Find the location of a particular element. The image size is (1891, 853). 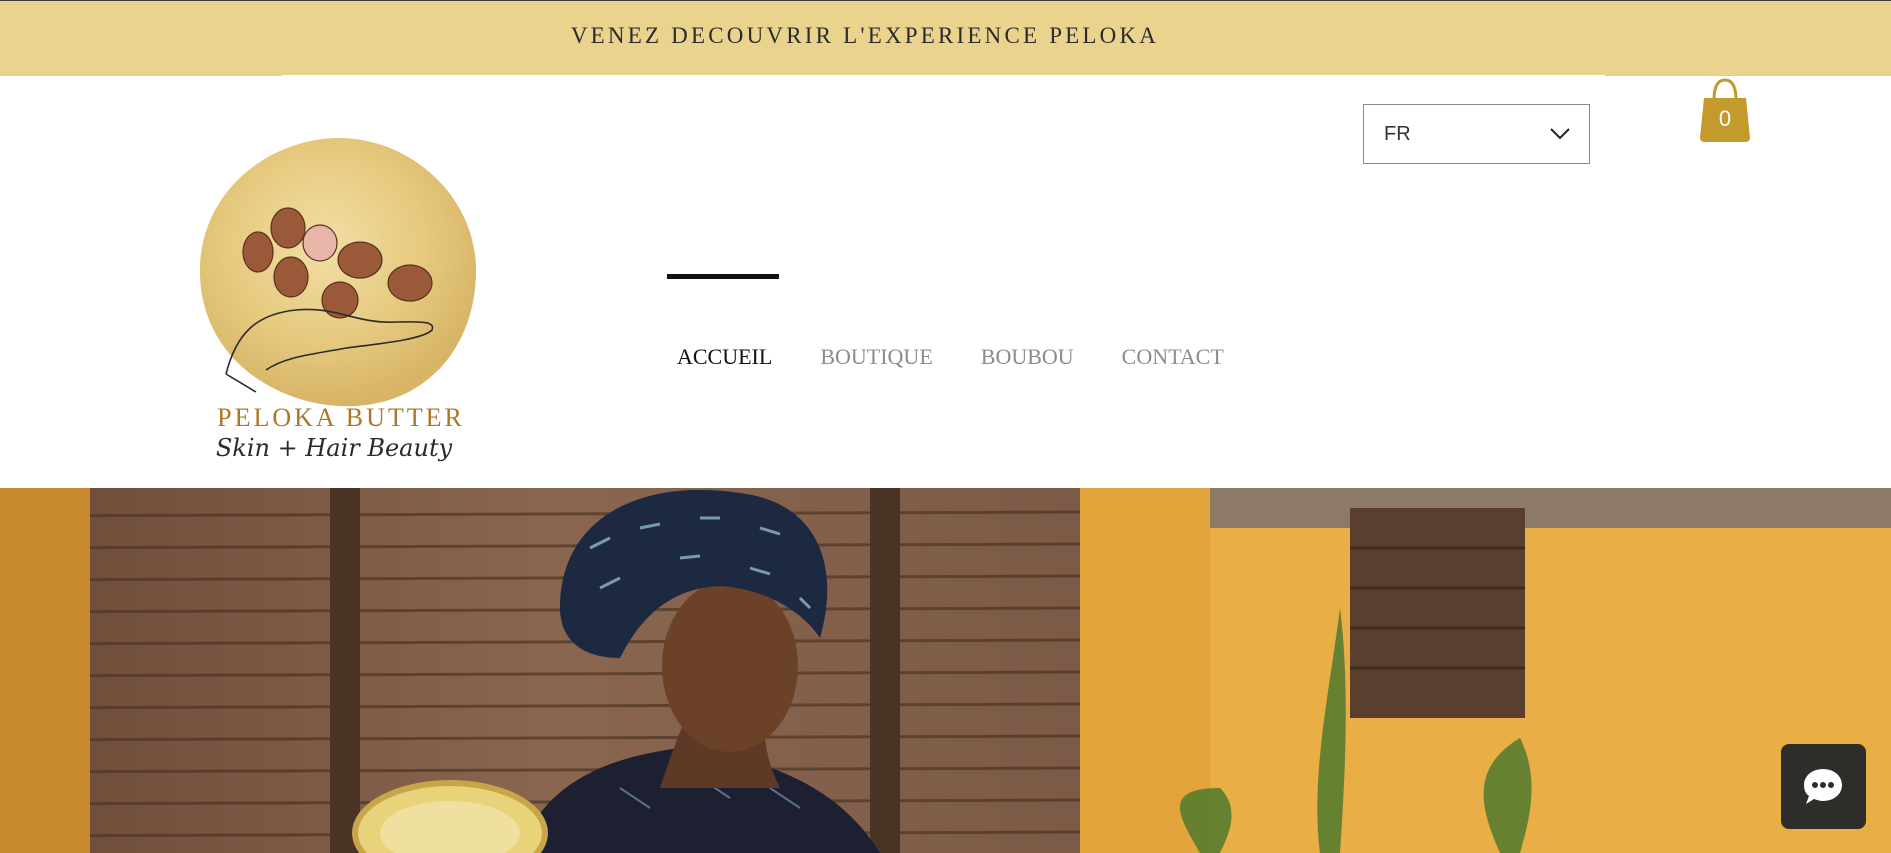

main-nav: ACCUEIL BOUTIQUE BOUBOU CONTACT is located at coordinates (974, 357).